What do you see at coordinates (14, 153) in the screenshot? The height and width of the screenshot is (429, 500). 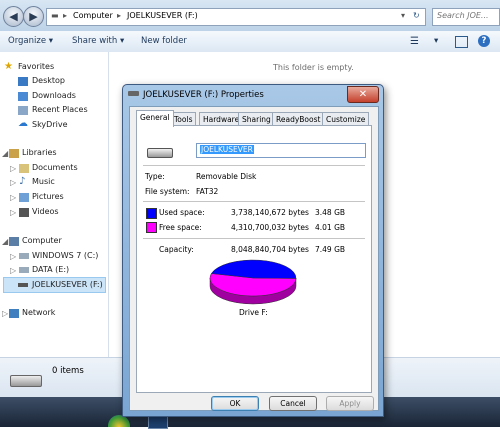 I see `libraries-icon` at bounding box center [14, 153].